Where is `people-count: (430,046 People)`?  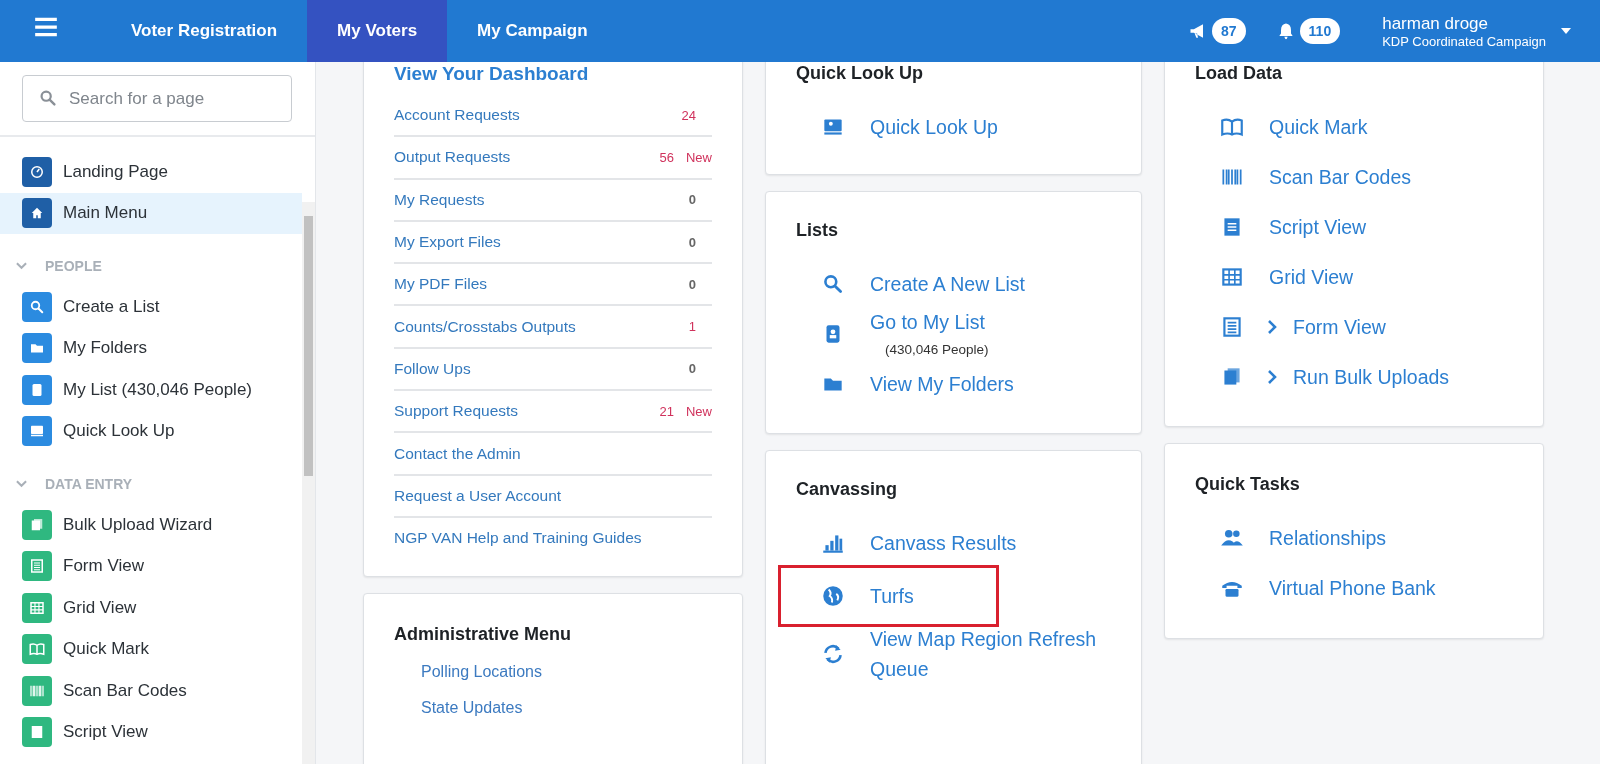 people-count: (430,046 People) is located at coordinates (937, 349).